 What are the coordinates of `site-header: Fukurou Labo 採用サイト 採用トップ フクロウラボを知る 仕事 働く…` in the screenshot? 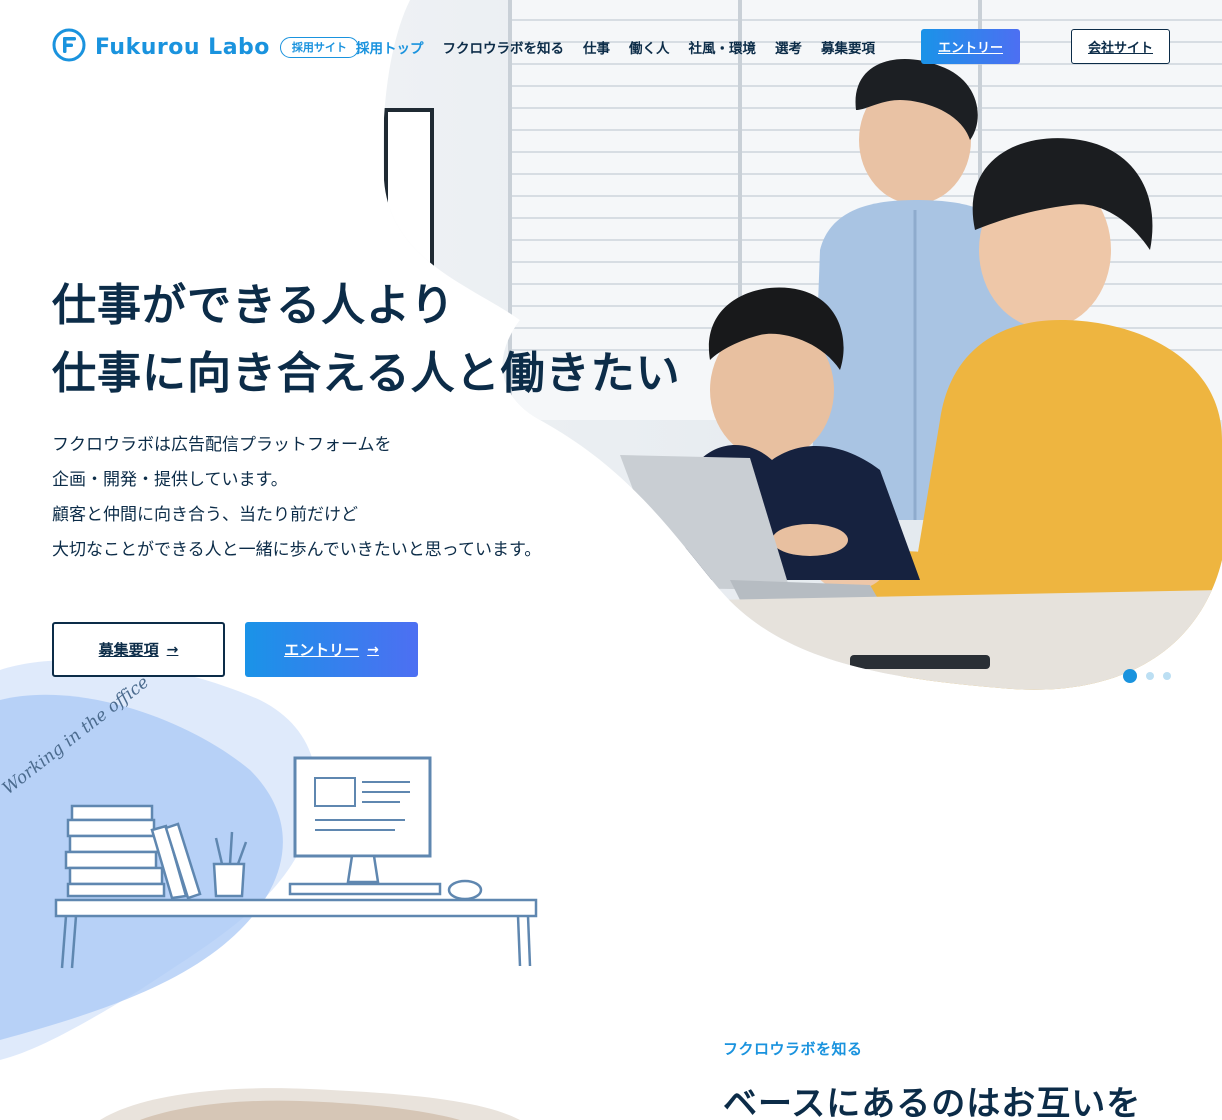 It's located at (611, 46).